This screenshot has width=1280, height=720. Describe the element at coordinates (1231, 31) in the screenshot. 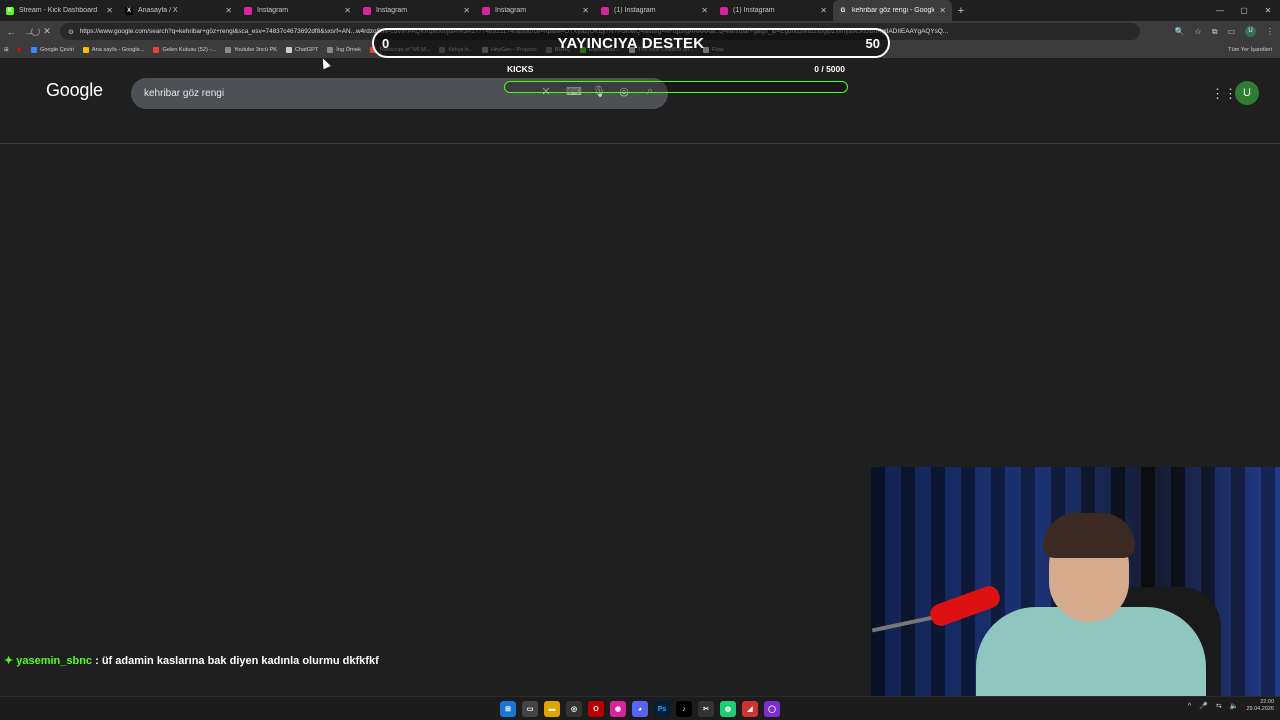

I see `split-icon: ▭` at that location.